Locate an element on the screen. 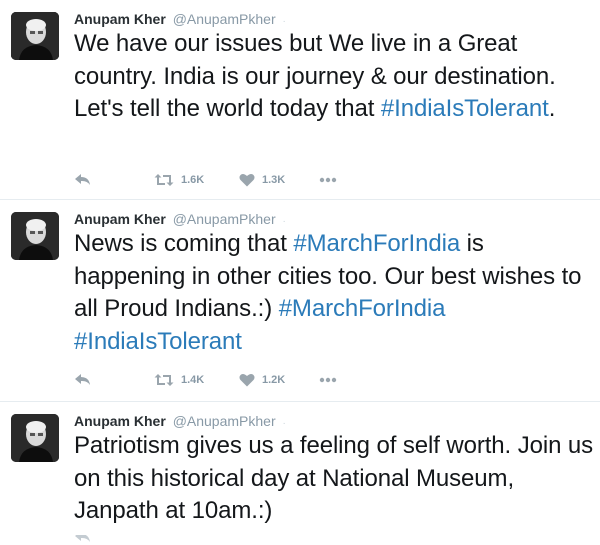 The height and width of the screenshot is (545, 600). tweet-text-segment: . is located at coordinates (552, 108).